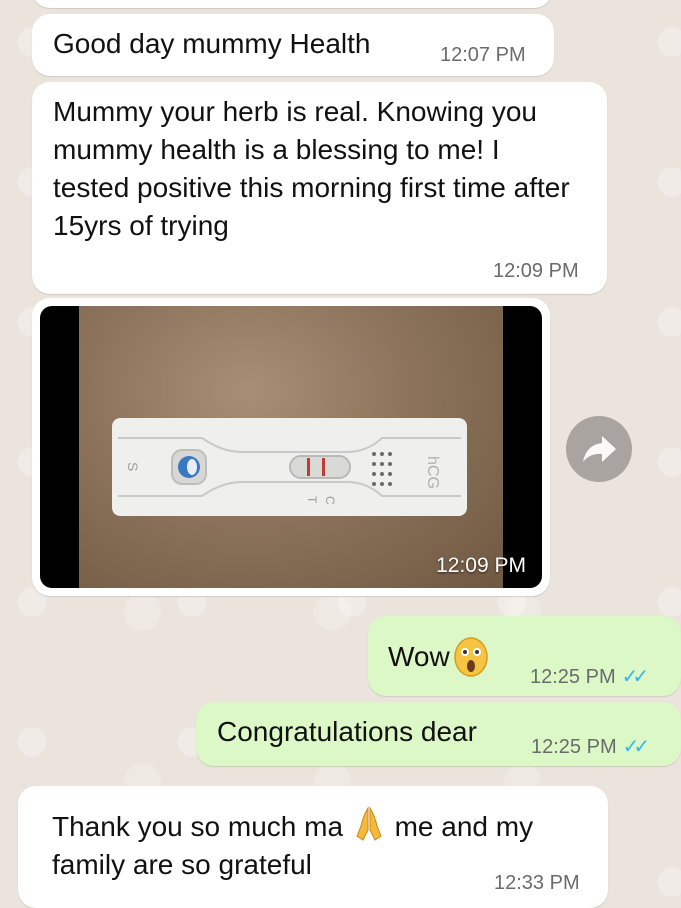 This screenshot has height=908, width=681. What do you see at coordinates (524, 656) in the screenshot?
I see `message-bubble-outgoing: Wow 12:25 PM ✓✓` at bounding box center [524, 656].